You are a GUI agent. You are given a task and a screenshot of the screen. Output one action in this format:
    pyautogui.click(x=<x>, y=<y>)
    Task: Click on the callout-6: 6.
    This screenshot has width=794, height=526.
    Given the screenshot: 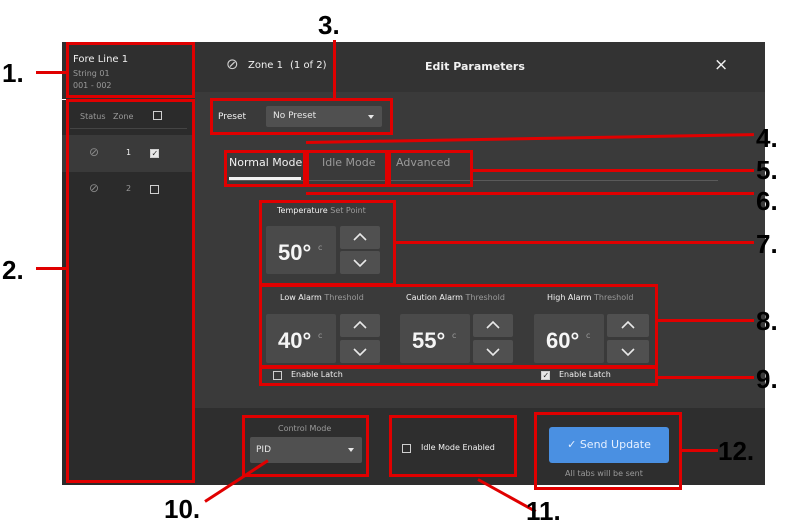 What is the action you would take?
    pyautogui.click(x=767, y=201)
    